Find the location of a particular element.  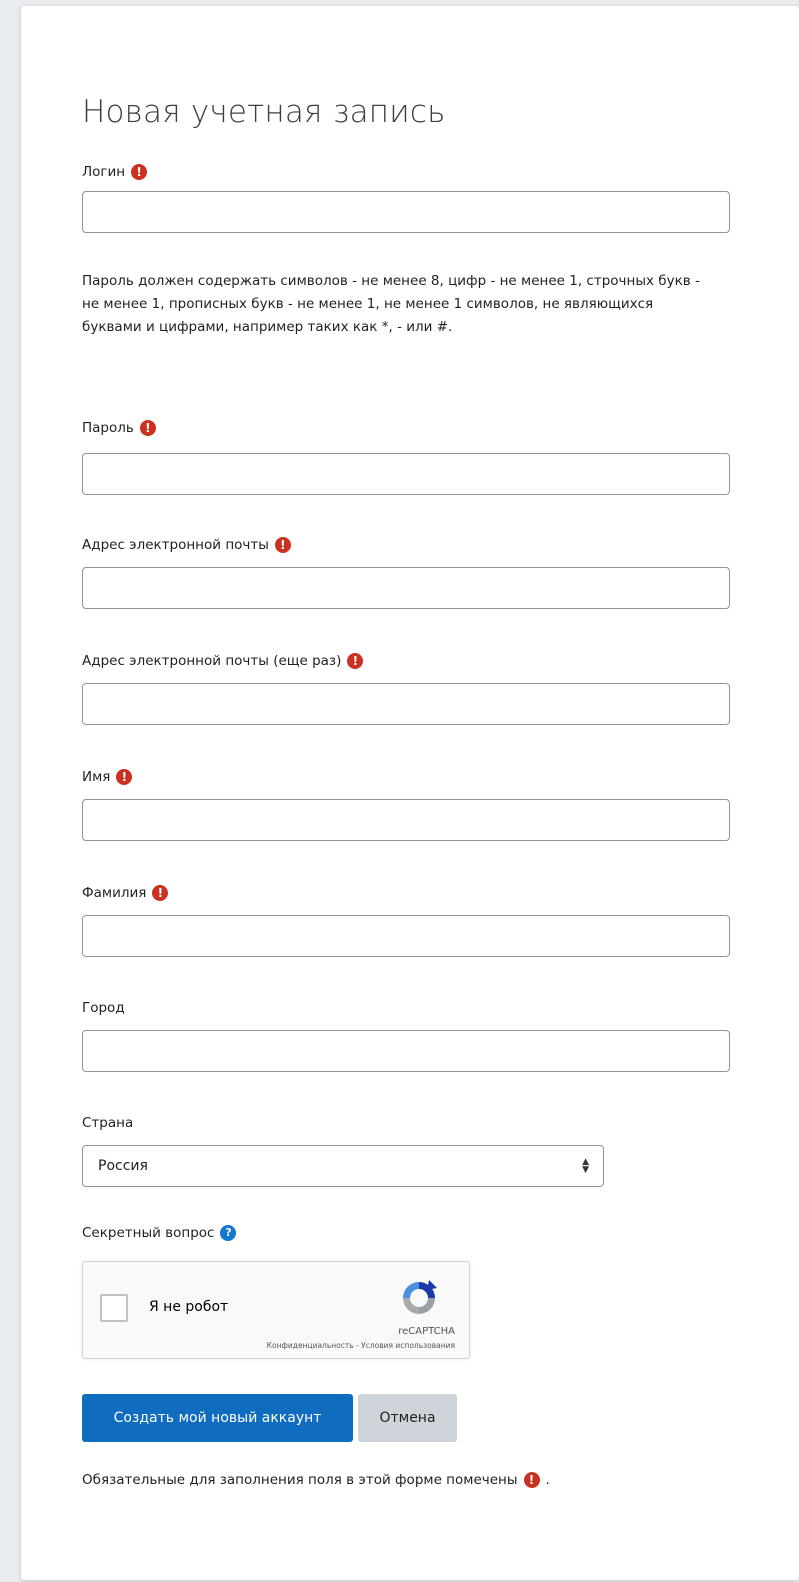

recaptcha-checkbox is located at coordinates (114, 1308).